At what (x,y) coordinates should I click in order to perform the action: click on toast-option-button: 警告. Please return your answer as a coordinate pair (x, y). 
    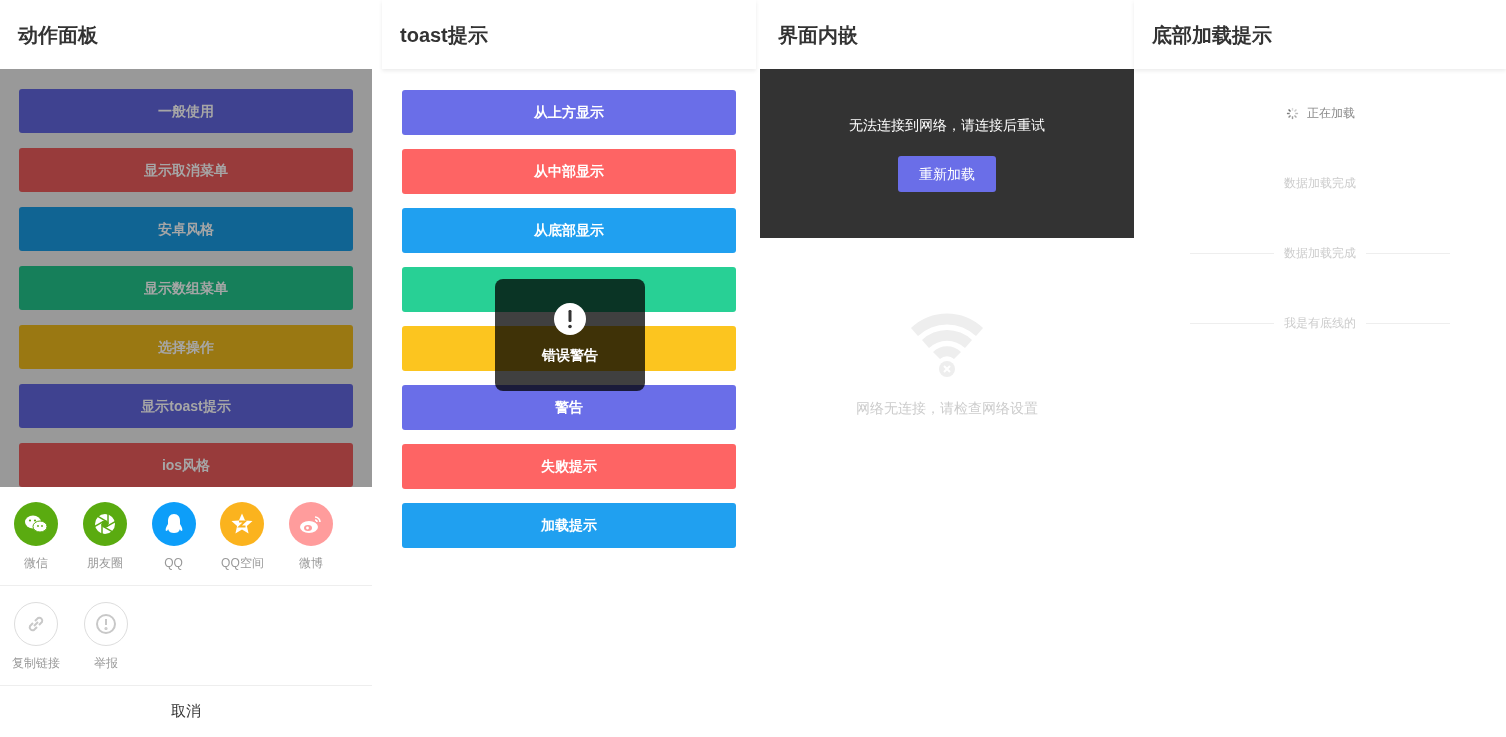
    Looking at the image, I should click on (569, 407).